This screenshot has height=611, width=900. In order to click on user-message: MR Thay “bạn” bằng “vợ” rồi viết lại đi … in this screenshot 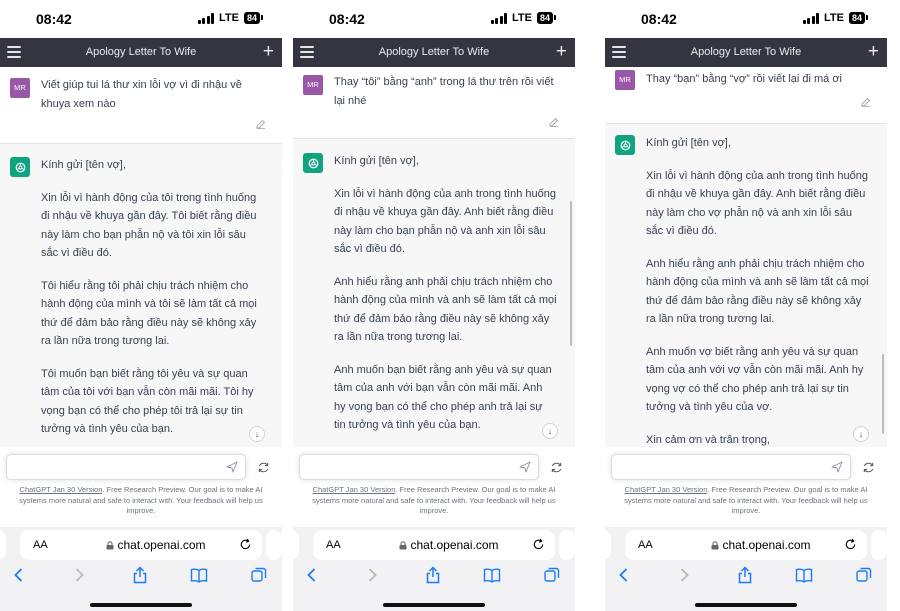, I will do `click(746, 95)`.